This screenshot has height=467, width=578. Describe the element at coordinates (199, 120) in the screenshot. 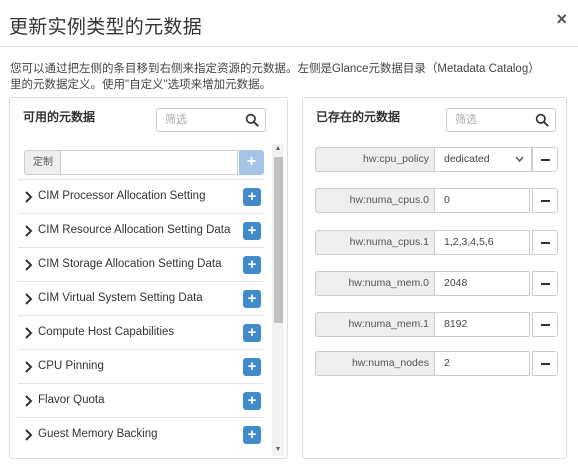

I see `available-filter-input` at that location.